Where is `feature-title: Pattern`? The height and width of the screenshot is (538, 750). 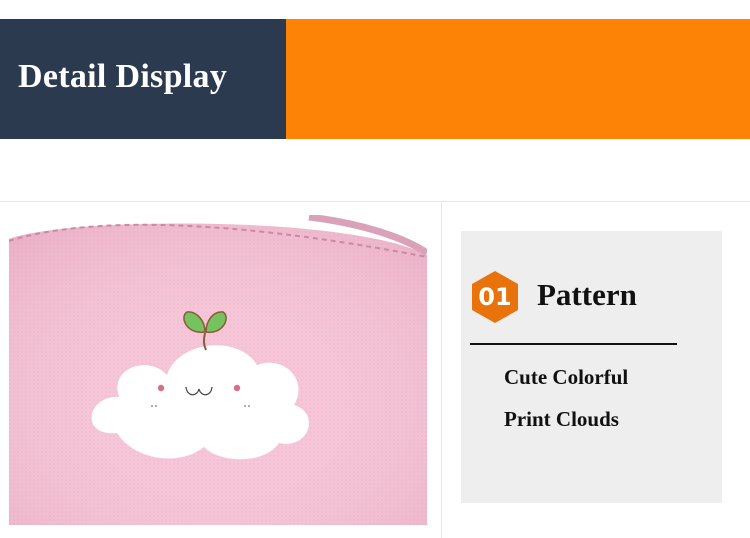 feature-title: Pattern is located at coordinates (587, 294).